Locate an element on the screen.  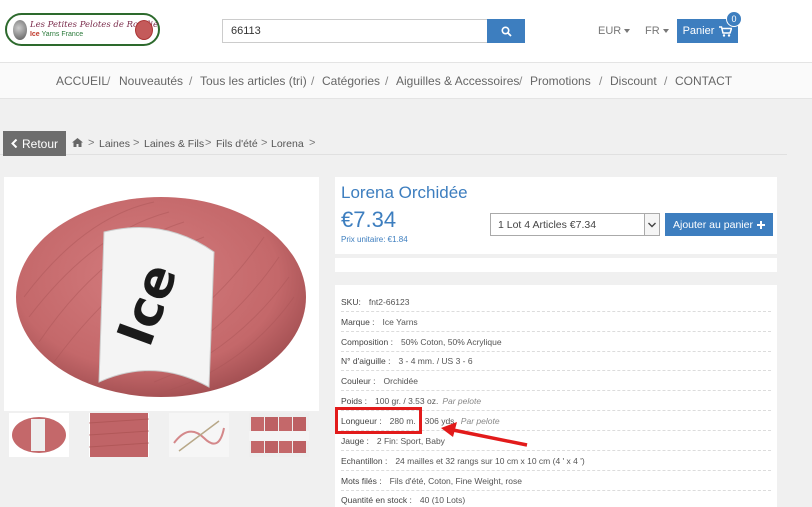
search-icon is located at coordinates (506, 31).